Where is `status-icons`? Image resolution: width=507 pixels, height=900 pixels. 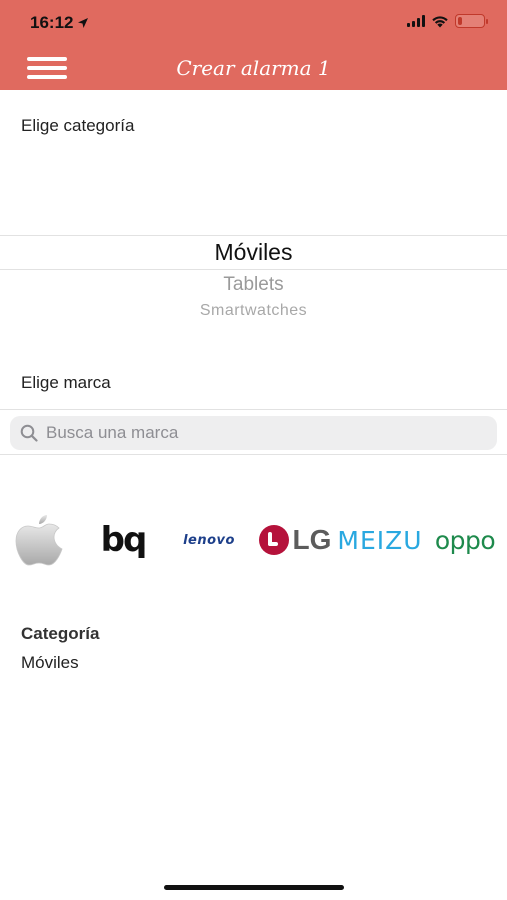
status-icons is located at coordinates (447, 21).